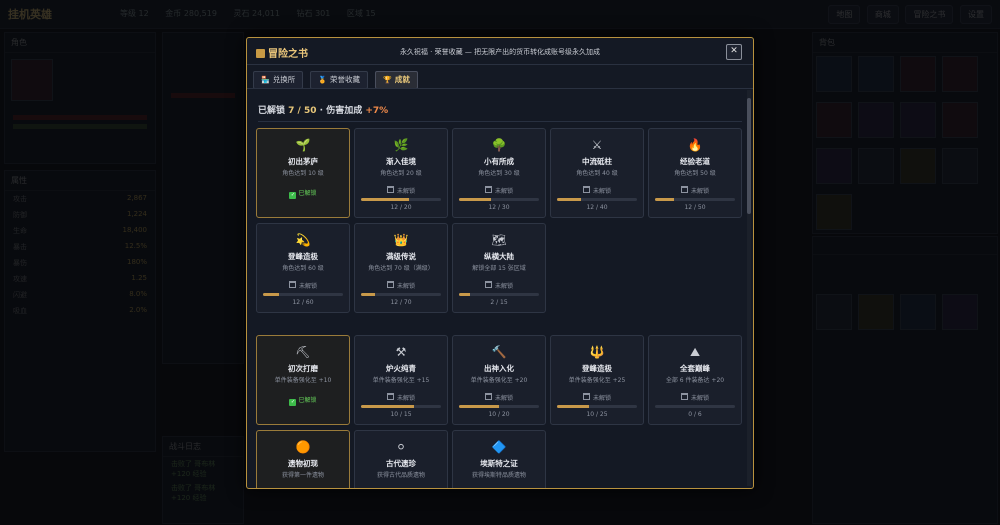 The height and width of the screenshot is (525, 1000). Describe the element at coordinates (303, 380) in the screenshot. I see `achievement-card: ⛏ 初次打磨 单件装备强化至 +10 ✓ 已解锁` at that location.